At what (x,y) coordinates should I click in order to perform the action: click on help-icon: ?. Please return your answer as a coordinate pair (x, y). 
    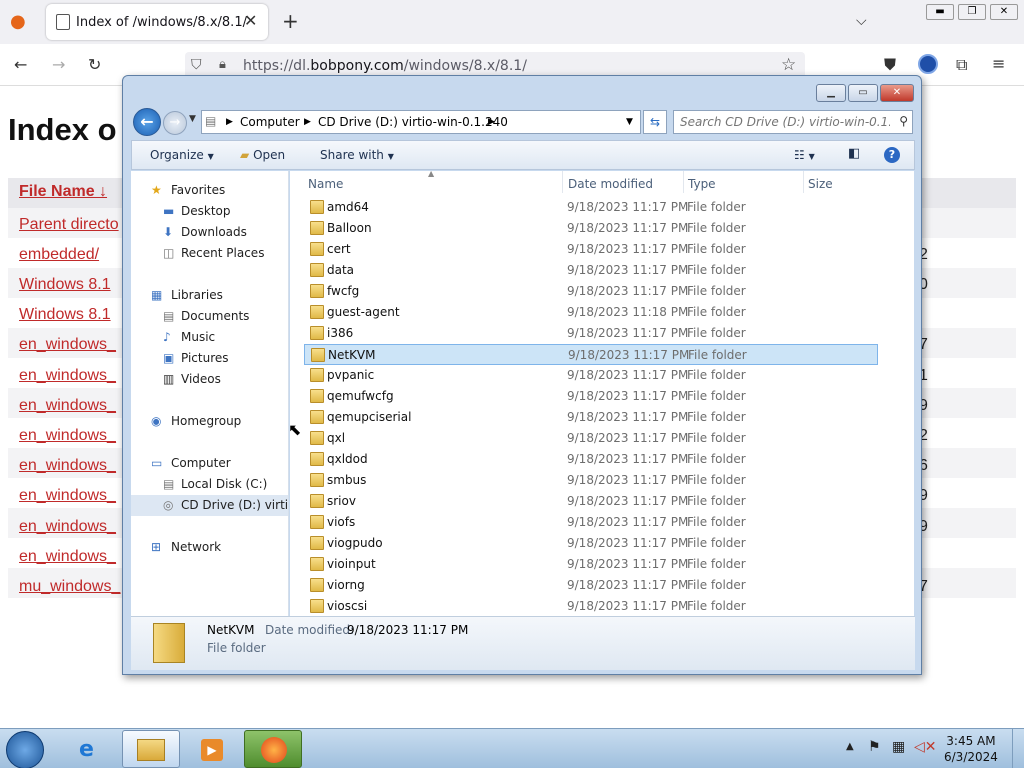
    Looking at the image, I should click on (892, 155).